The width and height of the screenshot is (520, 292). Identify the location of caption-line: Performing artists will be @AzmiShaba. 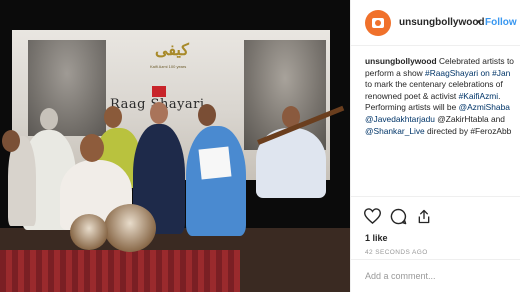
(437, 107).